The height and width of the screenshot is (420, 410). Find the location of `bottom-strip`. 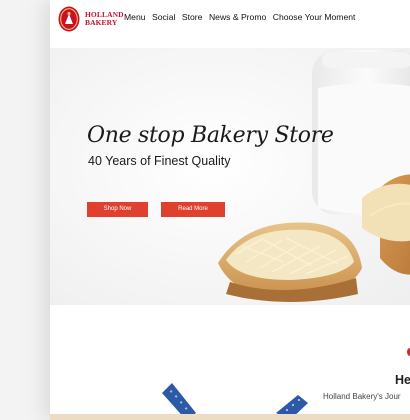

bottom-strip is located at coordinates (230, 417).